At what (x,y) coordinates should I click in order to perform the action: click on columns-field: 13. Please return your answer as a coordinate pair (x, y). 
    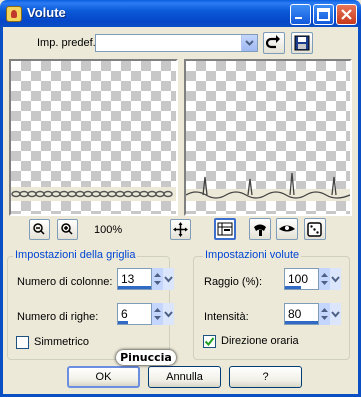
    Looking at the image, I should click on (134, 279).